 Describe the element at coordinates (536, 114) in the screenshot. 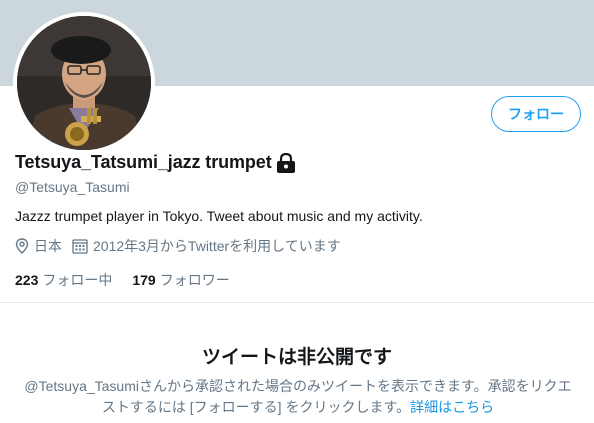

I see `follow-button: フォロー` at that location.